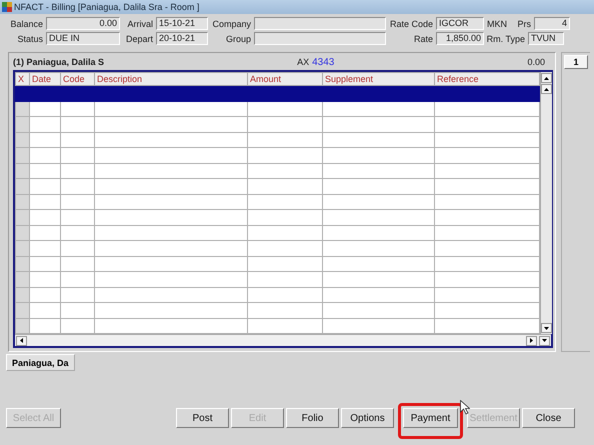  I want to click on action-button: Folio, so click(312, 418).